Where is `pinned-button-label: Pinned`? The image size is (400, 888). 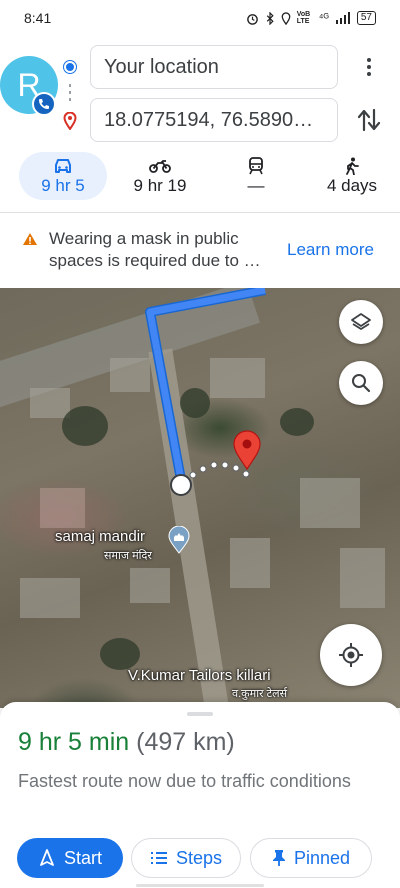 pinned-button-label: Pinned is located at coordinates (322, 857).